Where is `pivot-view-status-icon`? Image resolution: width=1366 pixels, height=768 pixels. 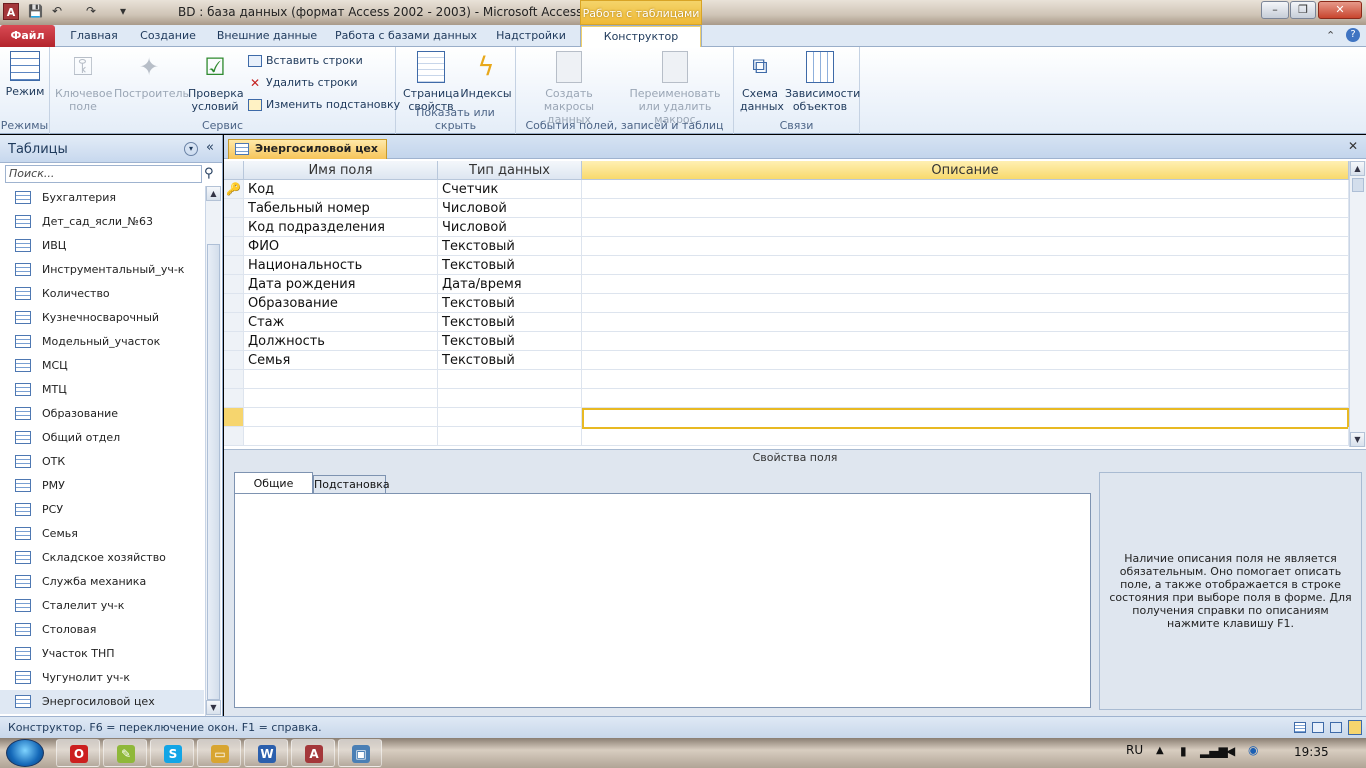
pivot-view-status-icon is located at coordinates (1318, 727).